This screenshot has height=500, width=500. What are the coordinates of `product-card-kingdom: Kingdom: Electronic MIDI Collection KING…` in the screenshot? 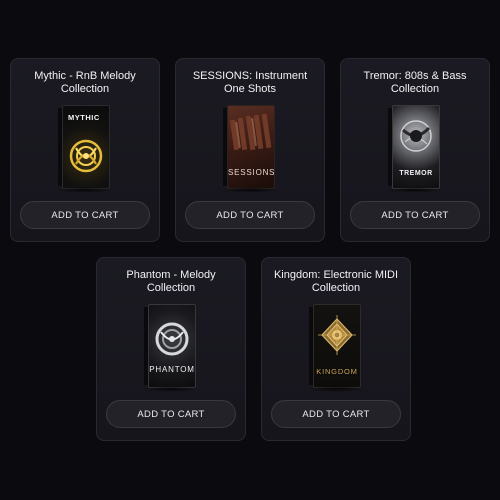 It's located at (336, 349).